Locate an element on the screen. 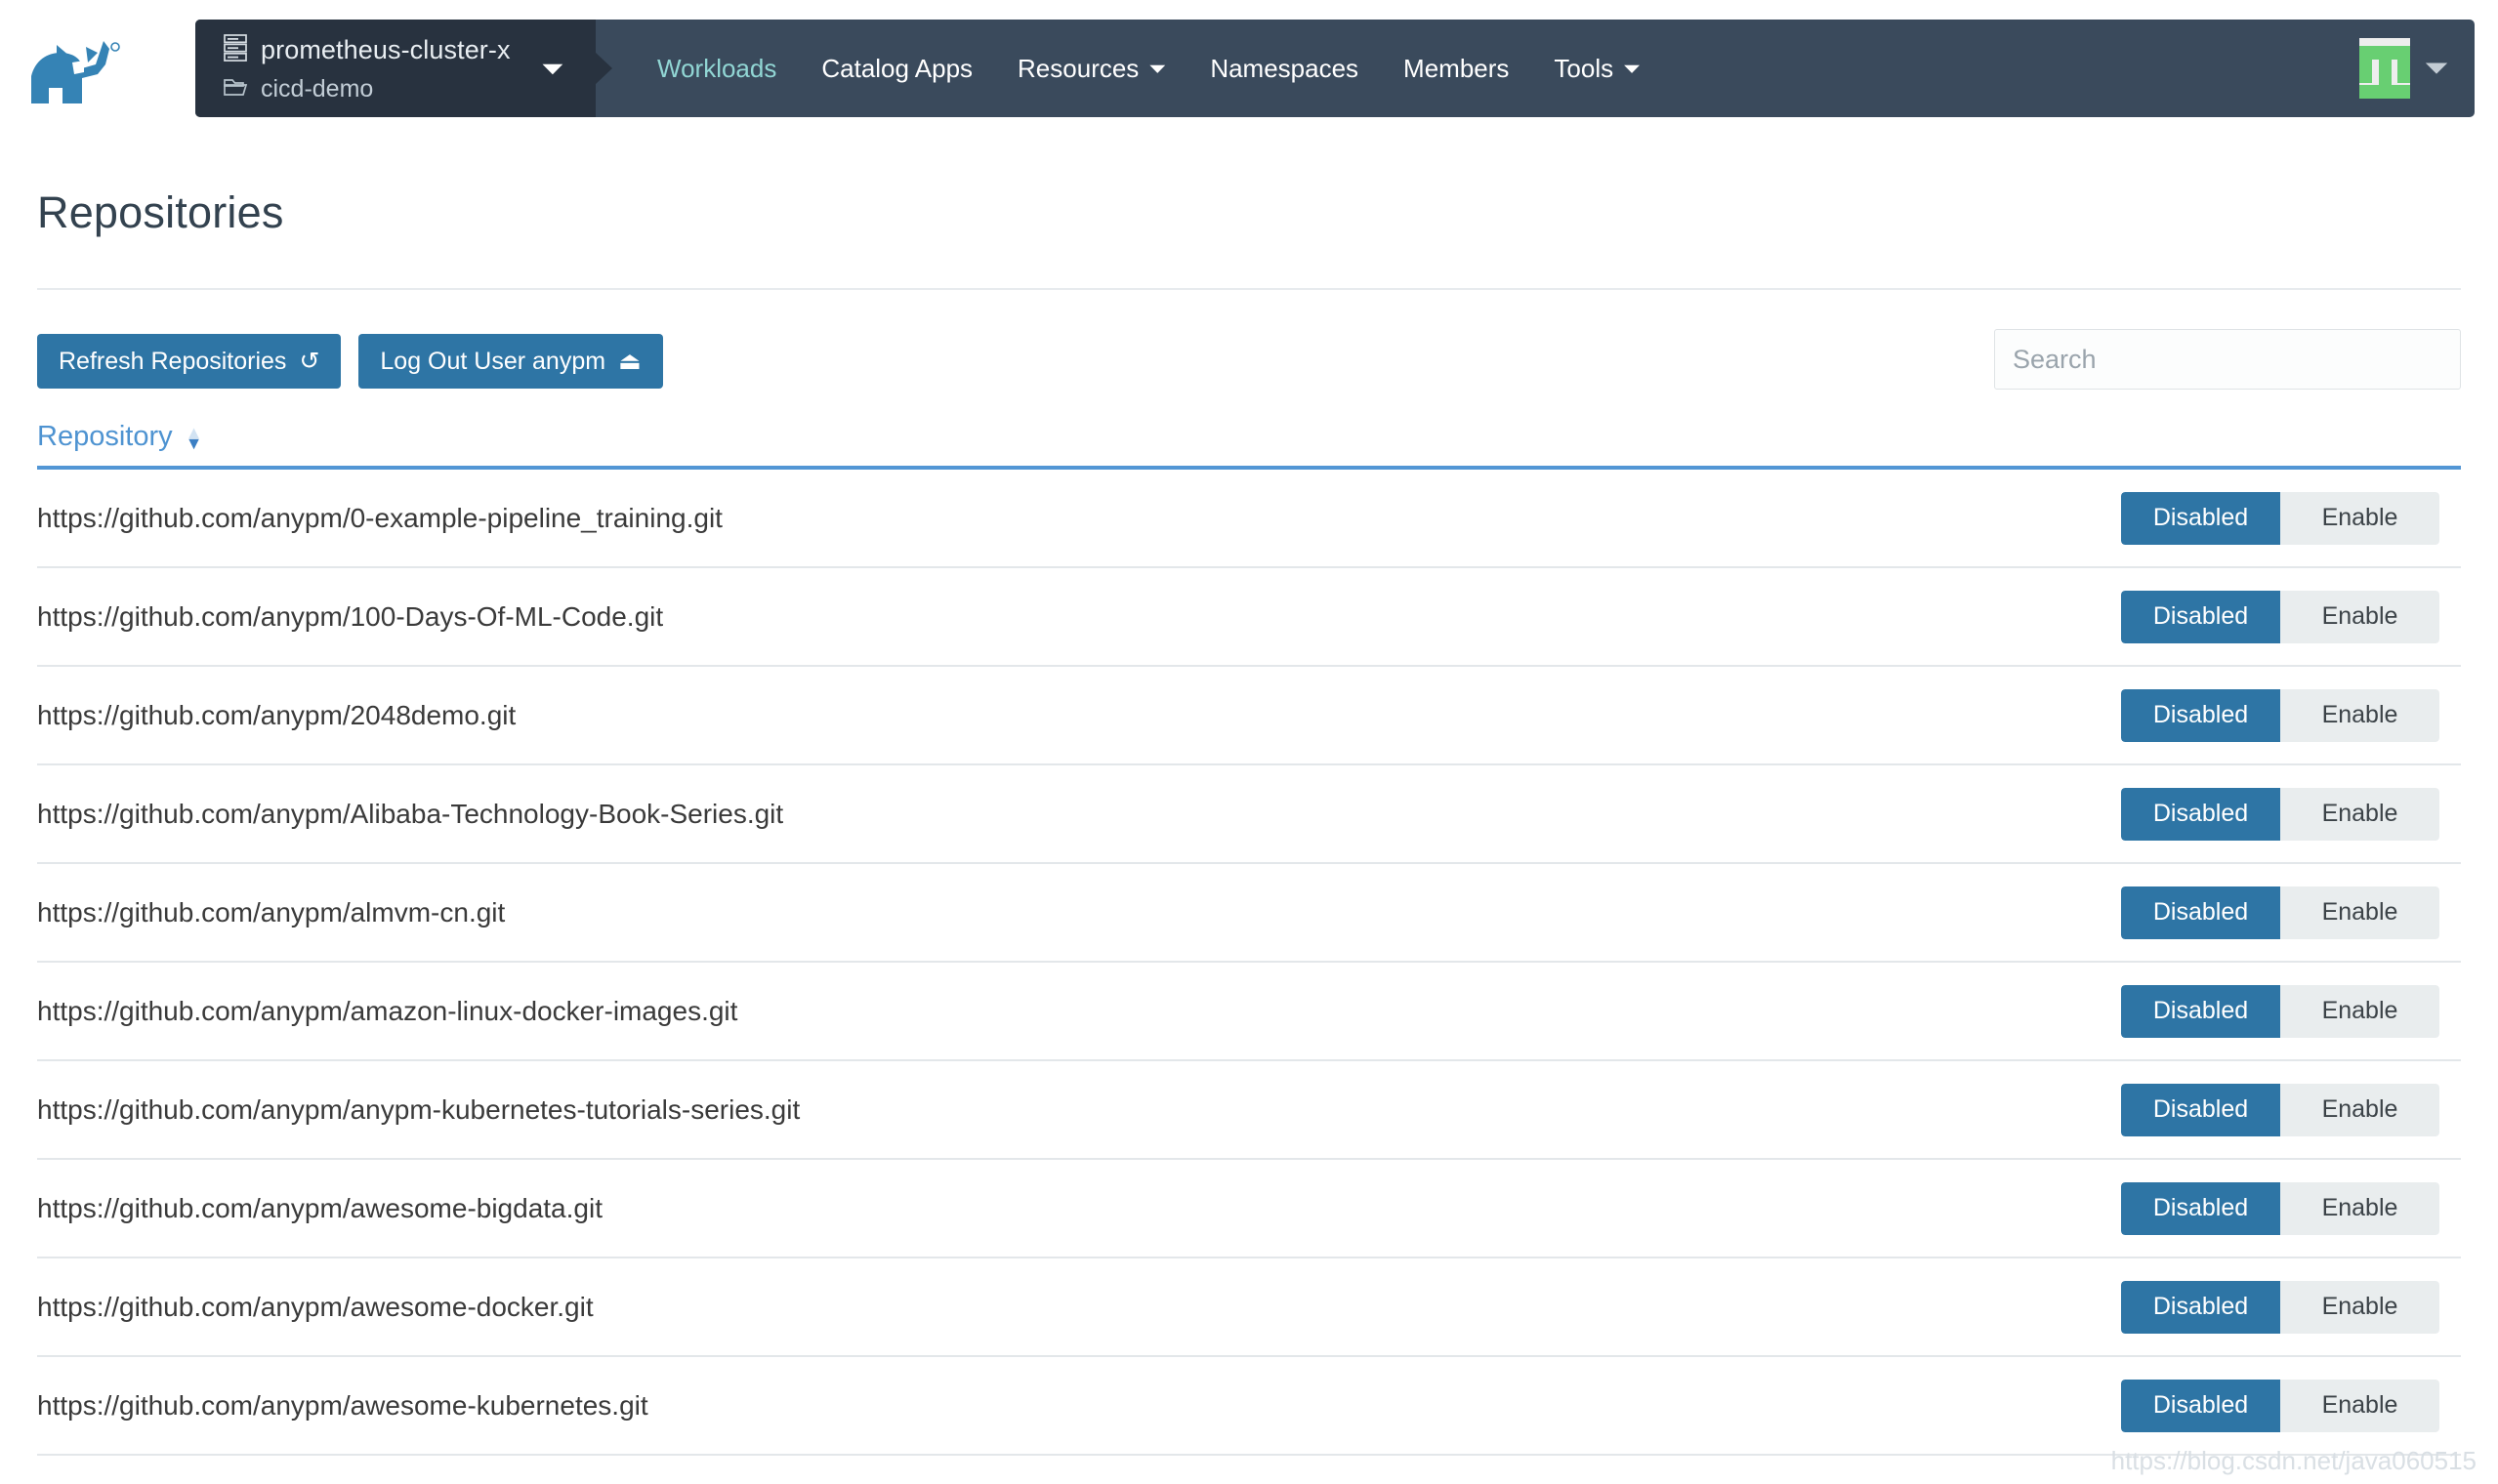  sort-updown-icon: ▲ ▼ is located at coordinates (194, 438).